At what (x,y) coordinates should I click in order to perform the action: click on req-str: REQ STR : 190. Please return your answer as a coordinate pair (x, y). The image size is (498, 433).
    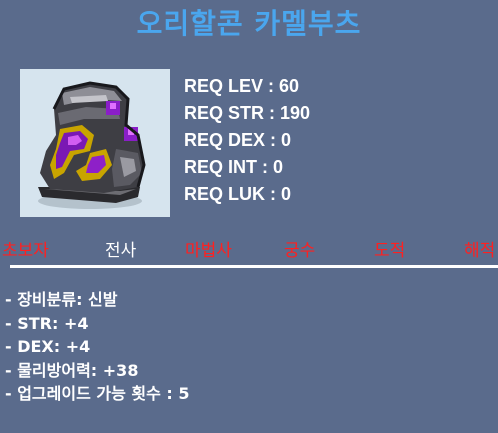
    Looking at the image, I should click on (247, 113).